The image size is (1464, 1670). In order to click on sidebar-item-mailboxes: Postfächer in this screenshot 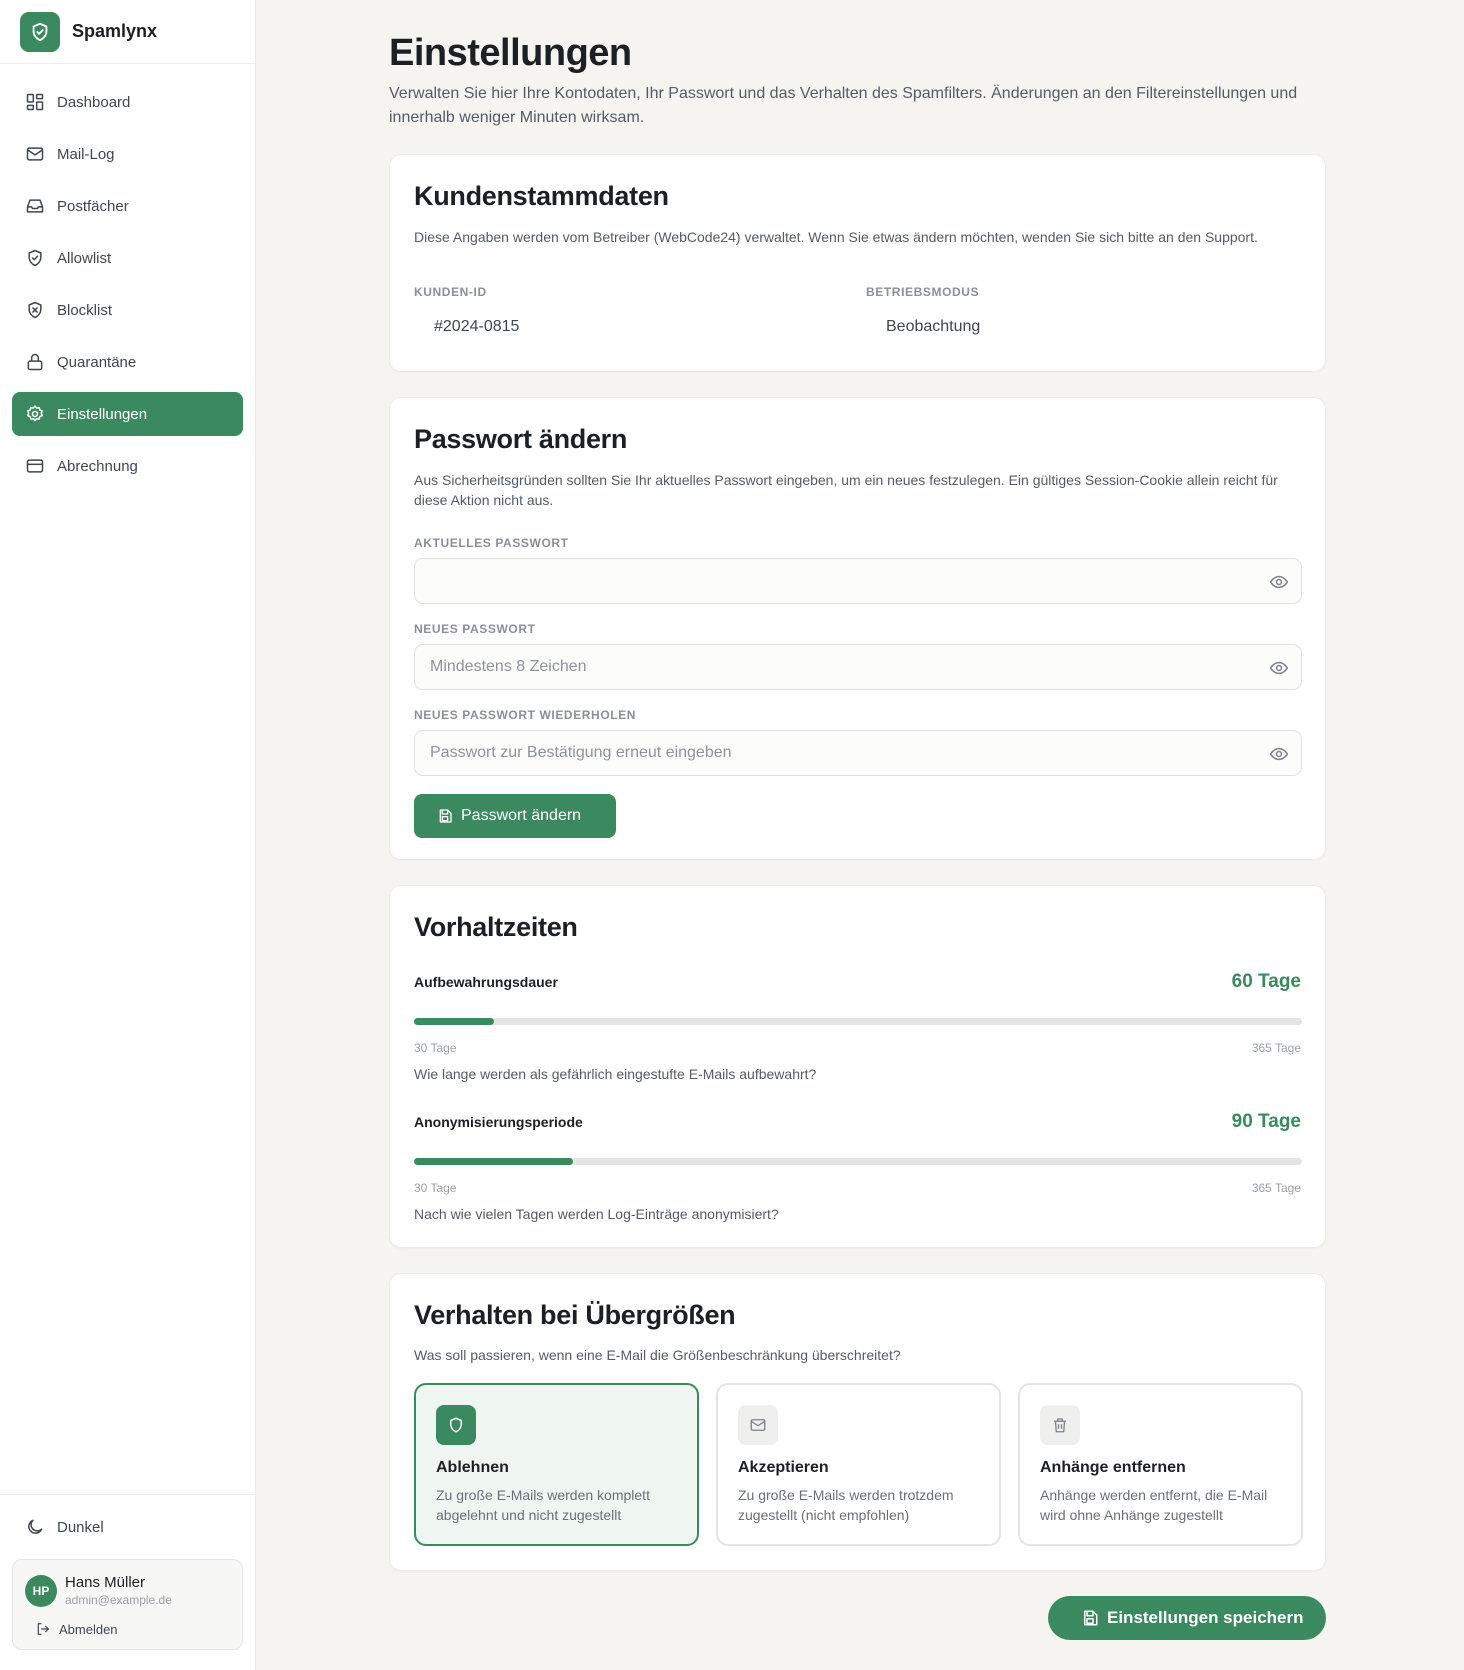, I will do `click(127, 206)`.